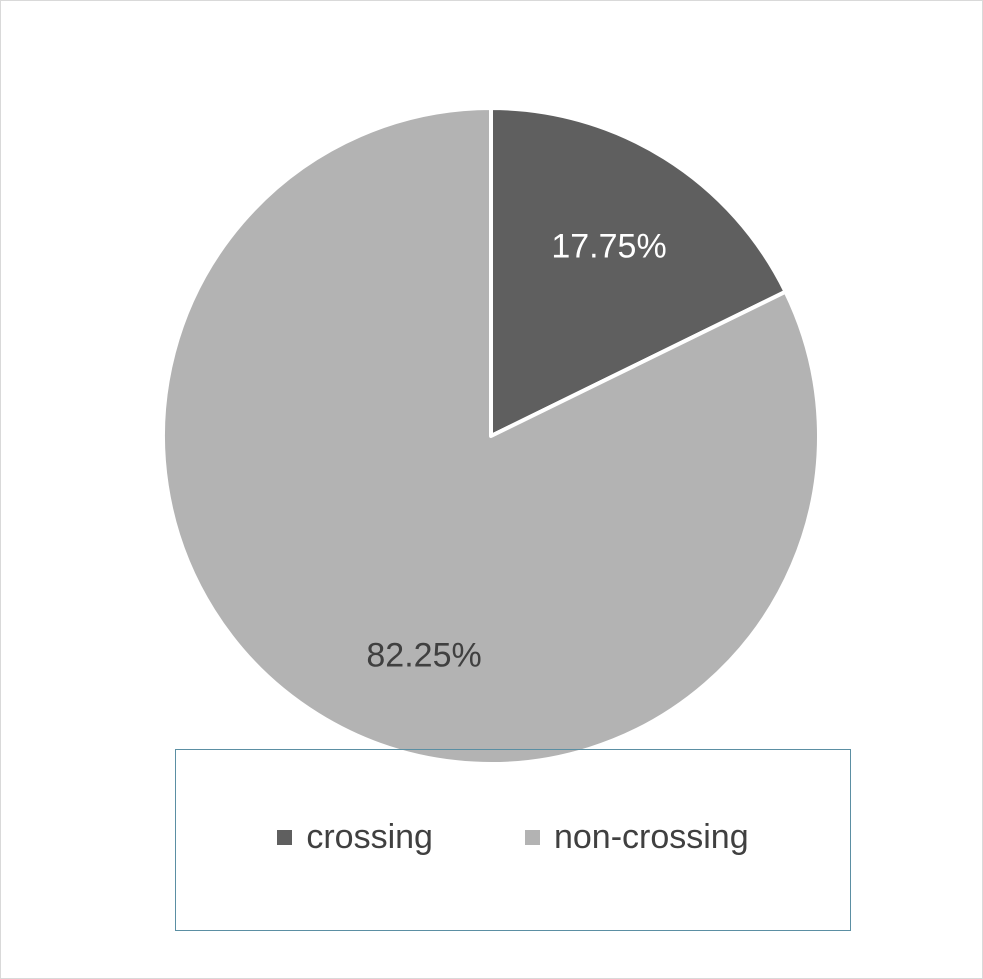  Describe the element at coordinates (608, 247) in the screenshot. I see `data-label-crossing: 17.75%` at that location.